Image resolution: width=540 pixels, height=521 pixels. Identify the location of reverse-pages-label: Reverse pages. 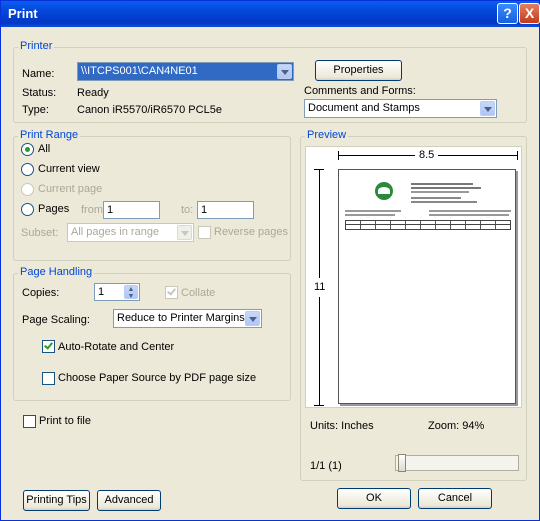
(251, 232).